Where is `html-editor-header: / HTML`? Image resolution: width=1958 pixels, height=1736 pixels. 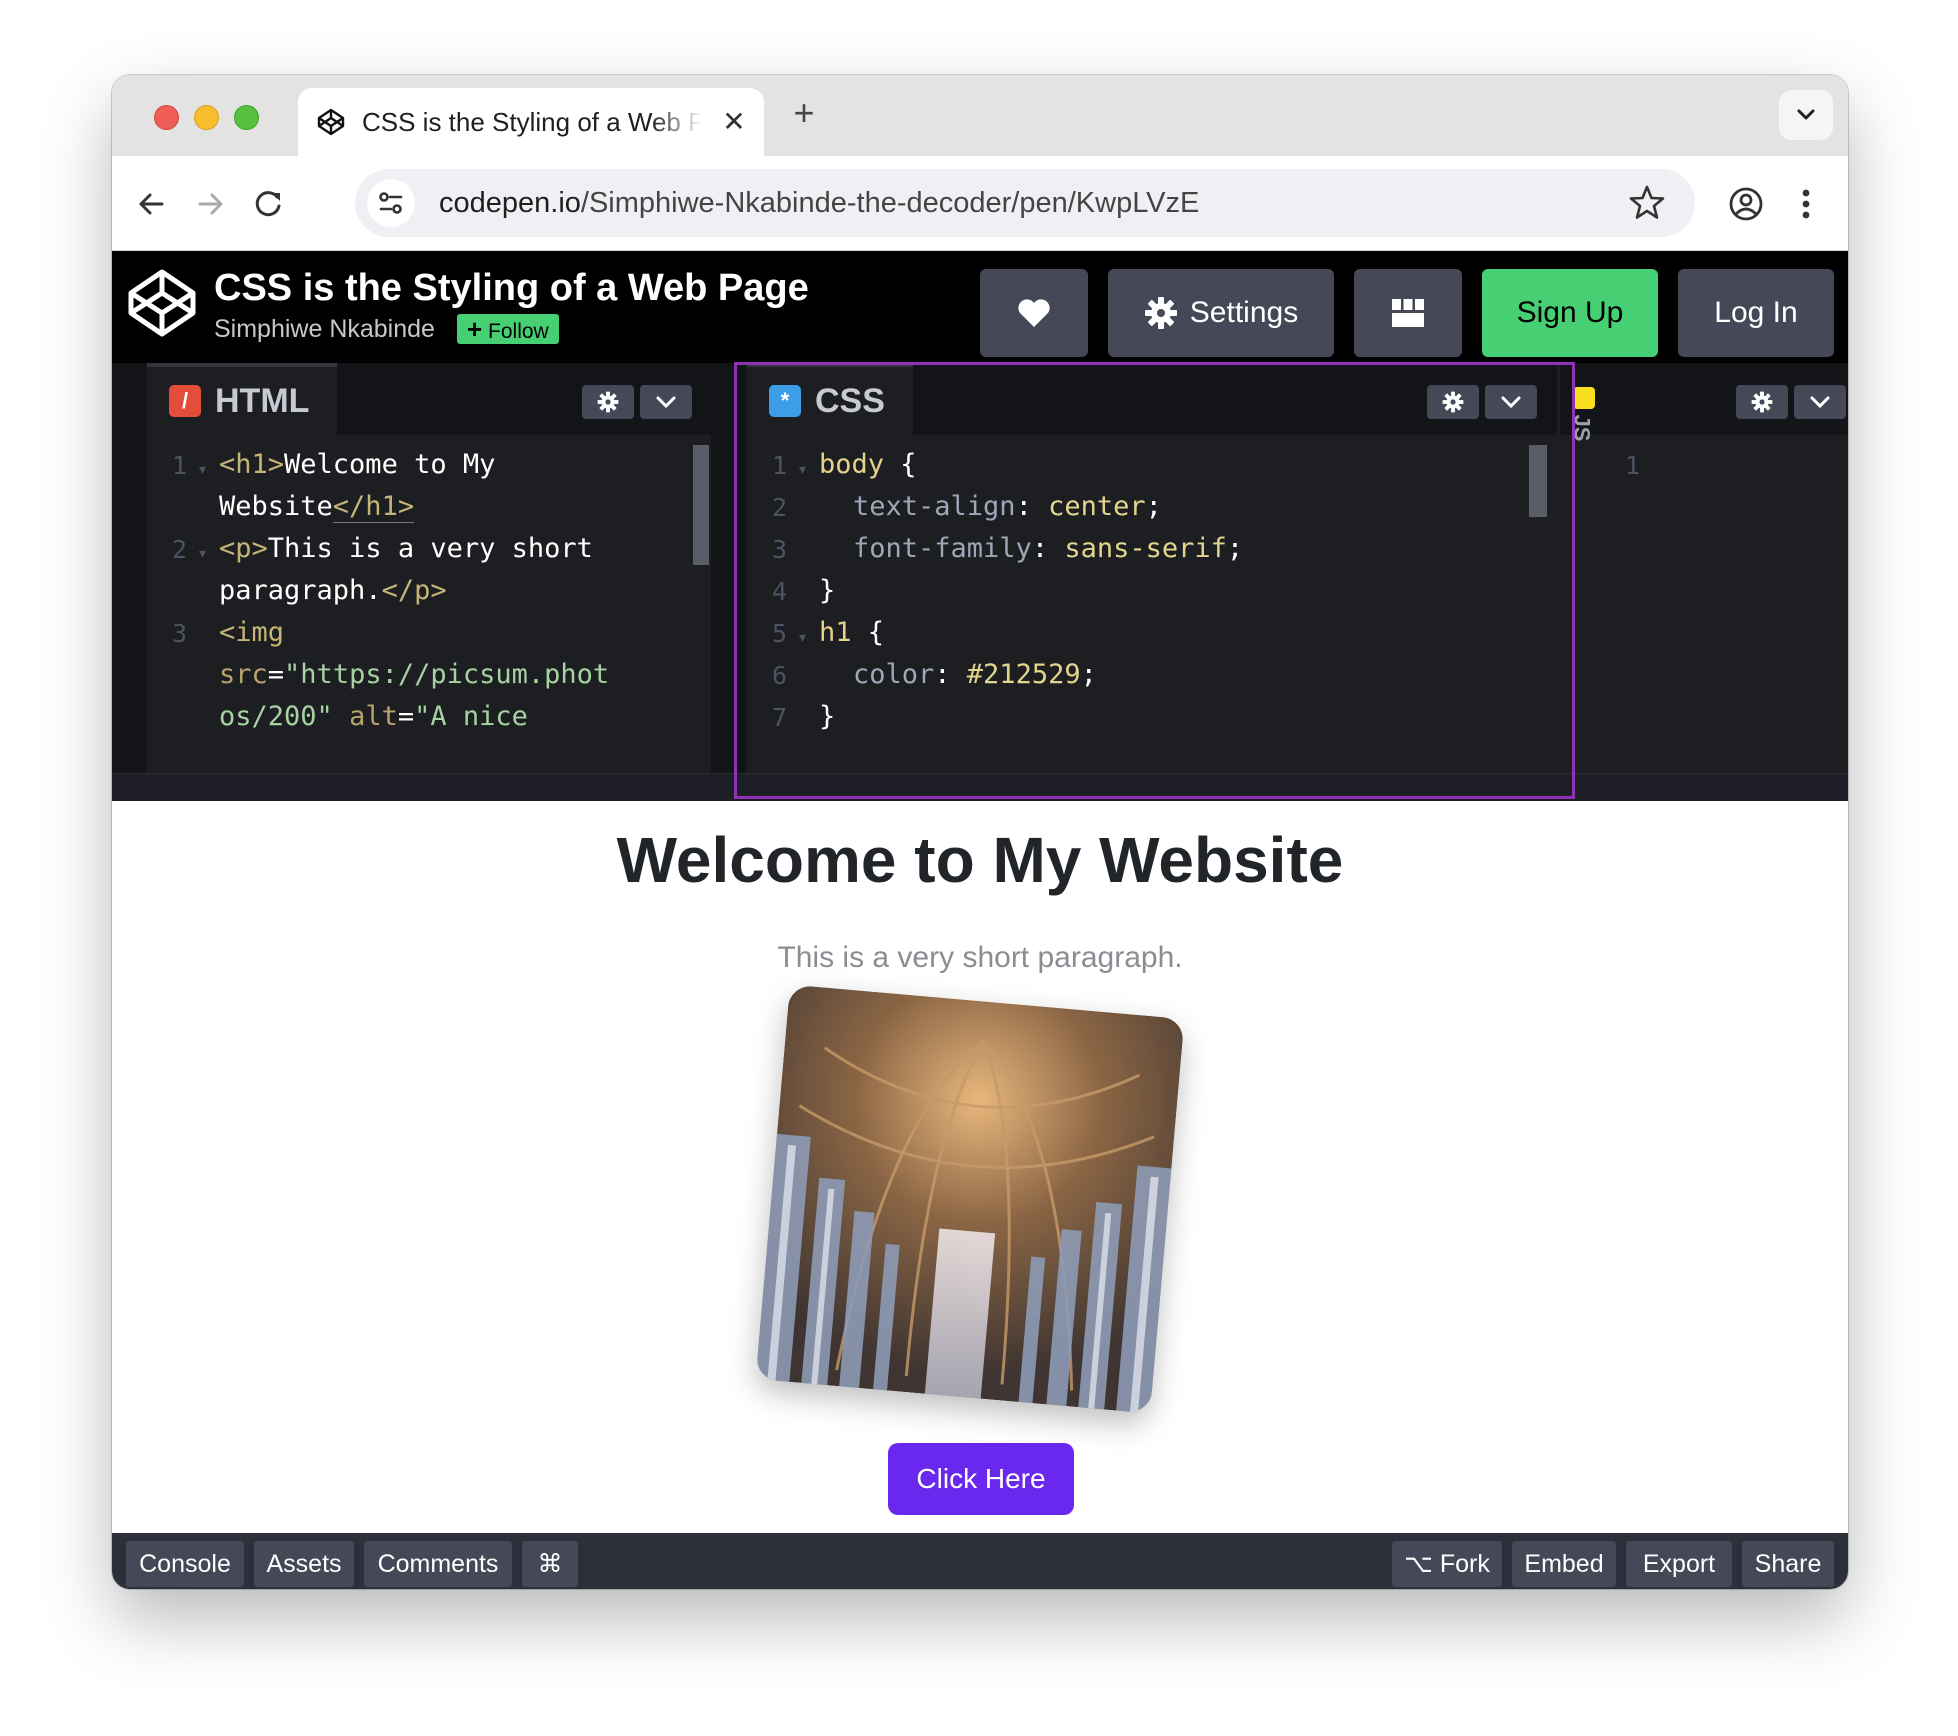 html-editor-header: / HTML is located at coordinates (429, 399).